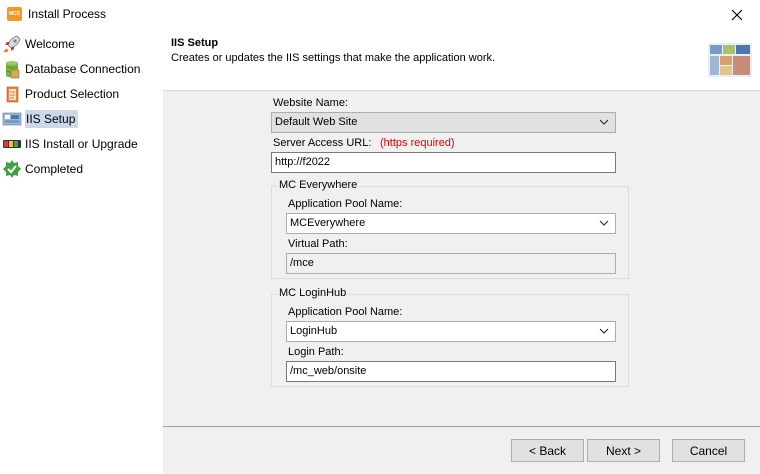 The width and height of the screenshot is (760, 474). I want to click on sidebar-item-product-selection: Product Selection, so click(81, 93).